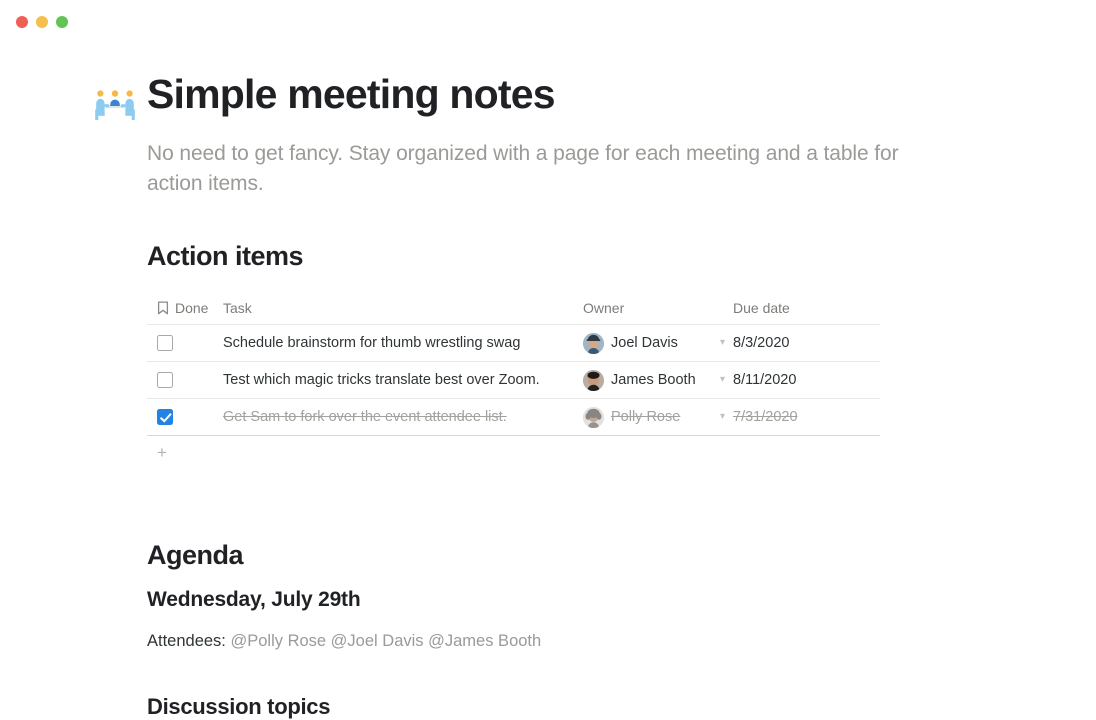 The width and height of the screenshot is (1096, 720). Describe the element at coordinates (403, 308) in the screenshot. I see `column-header-task: Task` at that location.